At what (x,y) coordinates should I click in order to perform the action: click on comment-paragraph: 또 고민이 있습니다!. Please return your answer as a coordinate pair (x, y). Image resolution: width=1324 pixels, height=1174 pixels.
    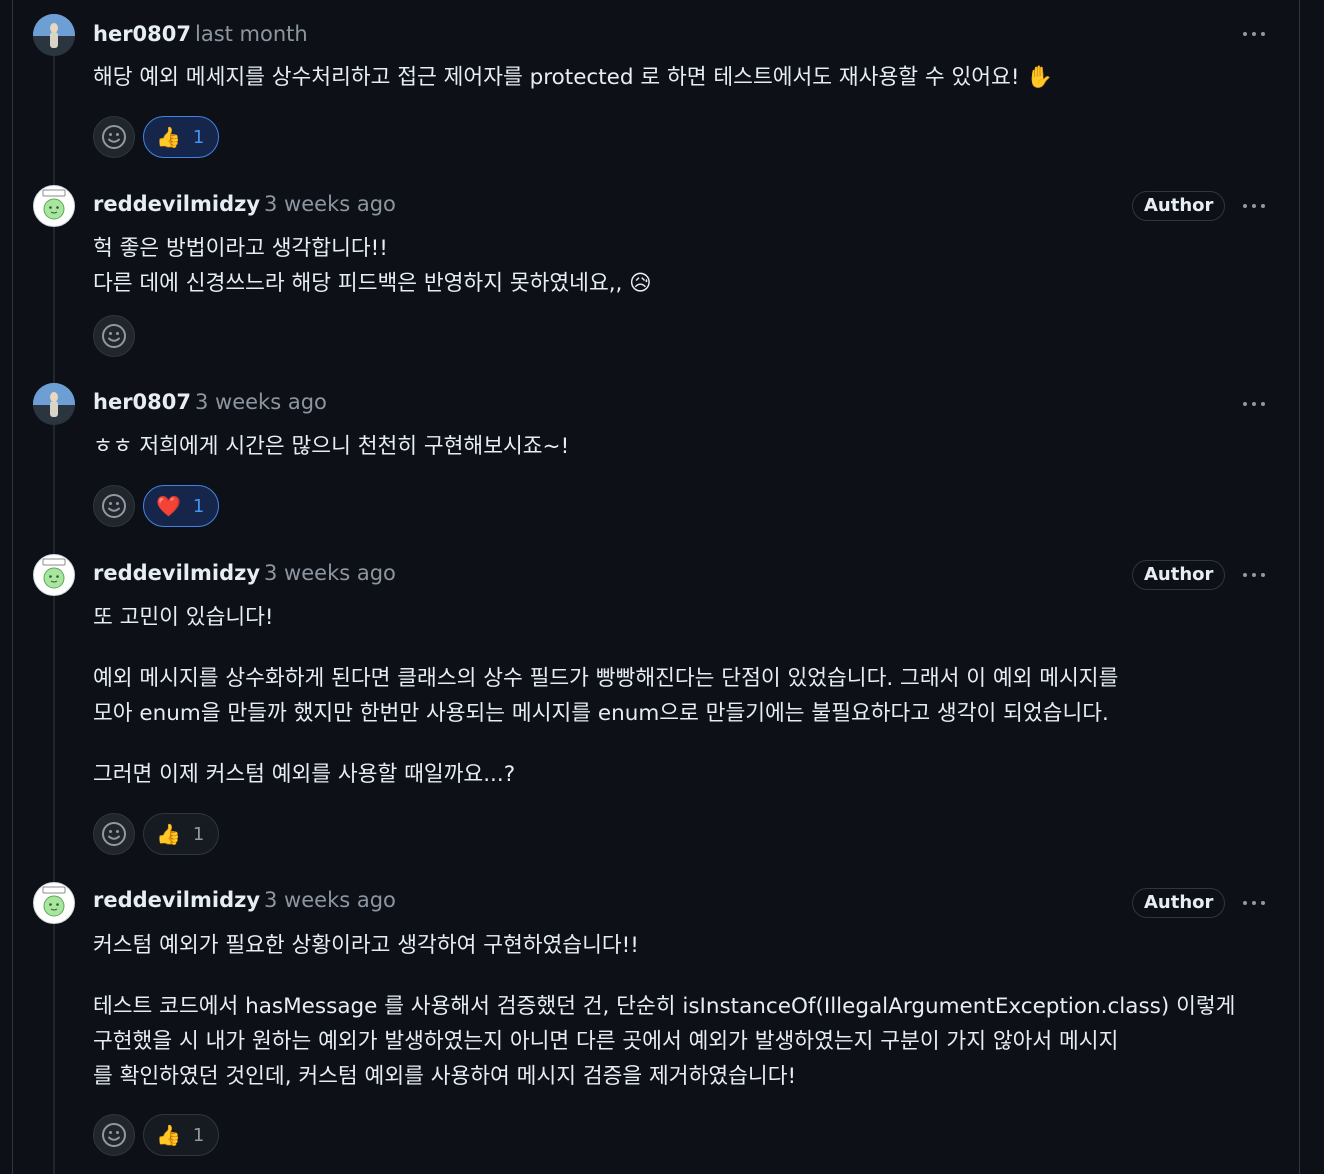
    Looking at the image, I should click on (183, 617).